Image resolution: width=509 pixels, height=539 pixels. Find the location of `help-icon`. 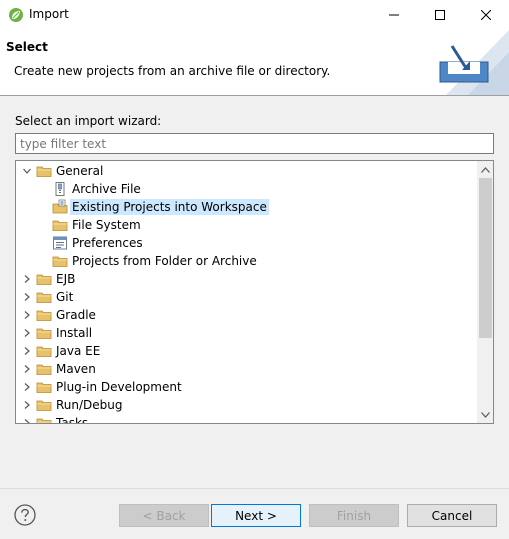

help-icon is located at coordinates (25, 515).